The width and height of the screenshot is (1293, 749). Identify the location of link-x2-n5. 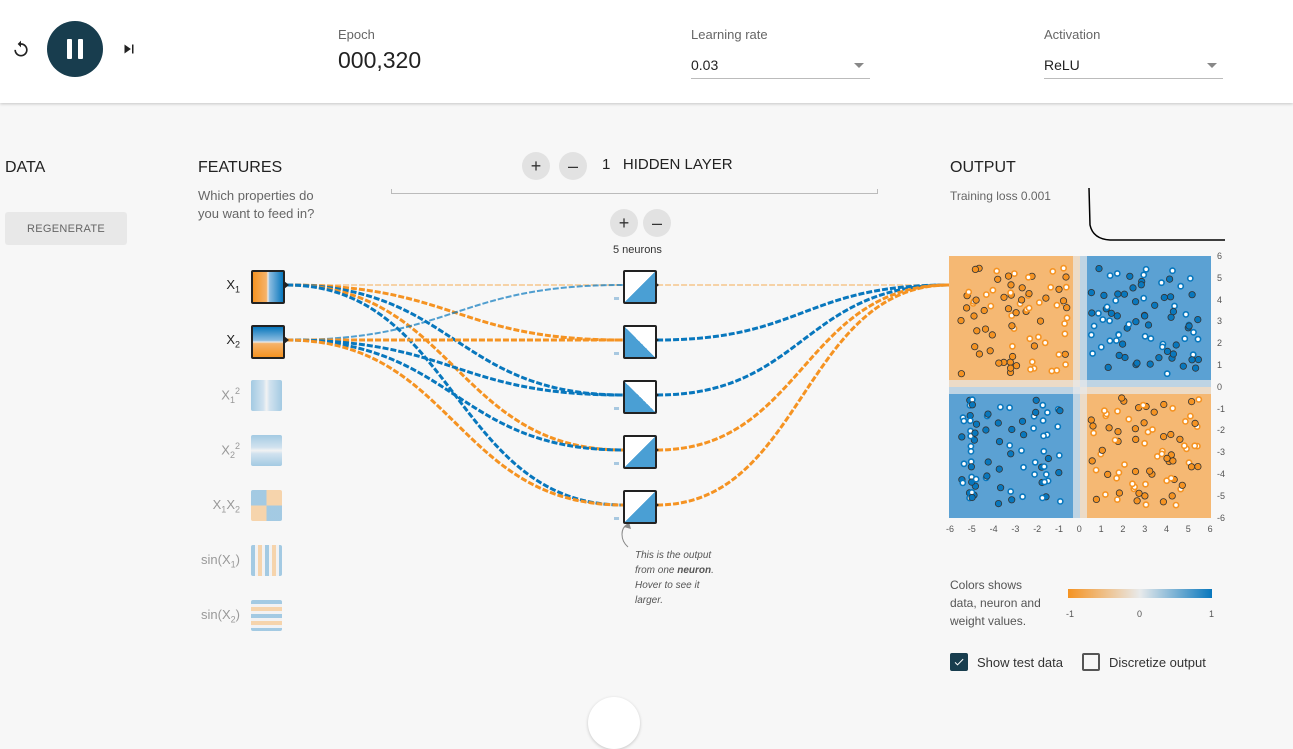
(455, 422).